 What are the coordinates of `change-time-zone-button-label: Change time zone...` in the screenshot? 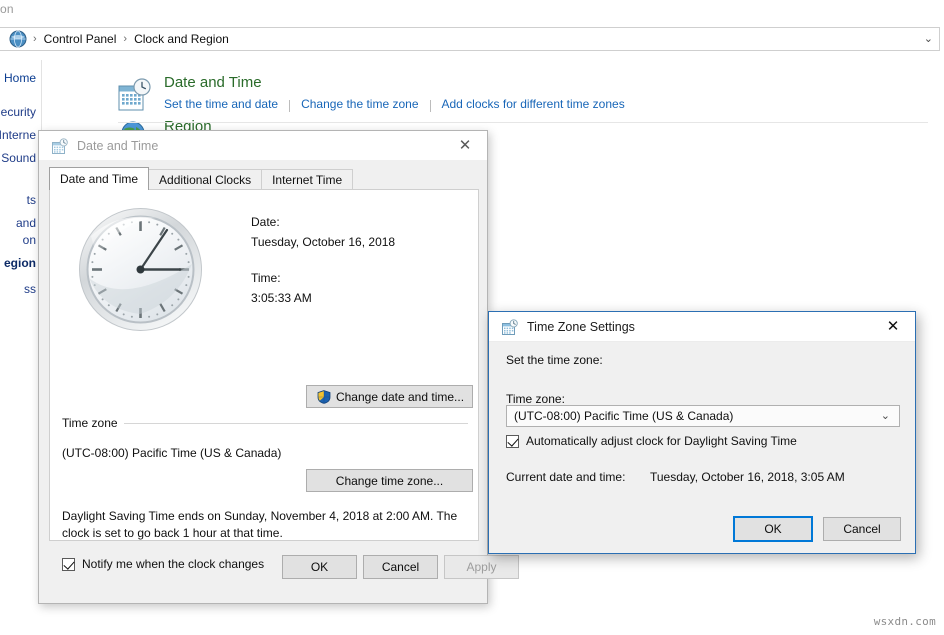 It's located at (389, 480).